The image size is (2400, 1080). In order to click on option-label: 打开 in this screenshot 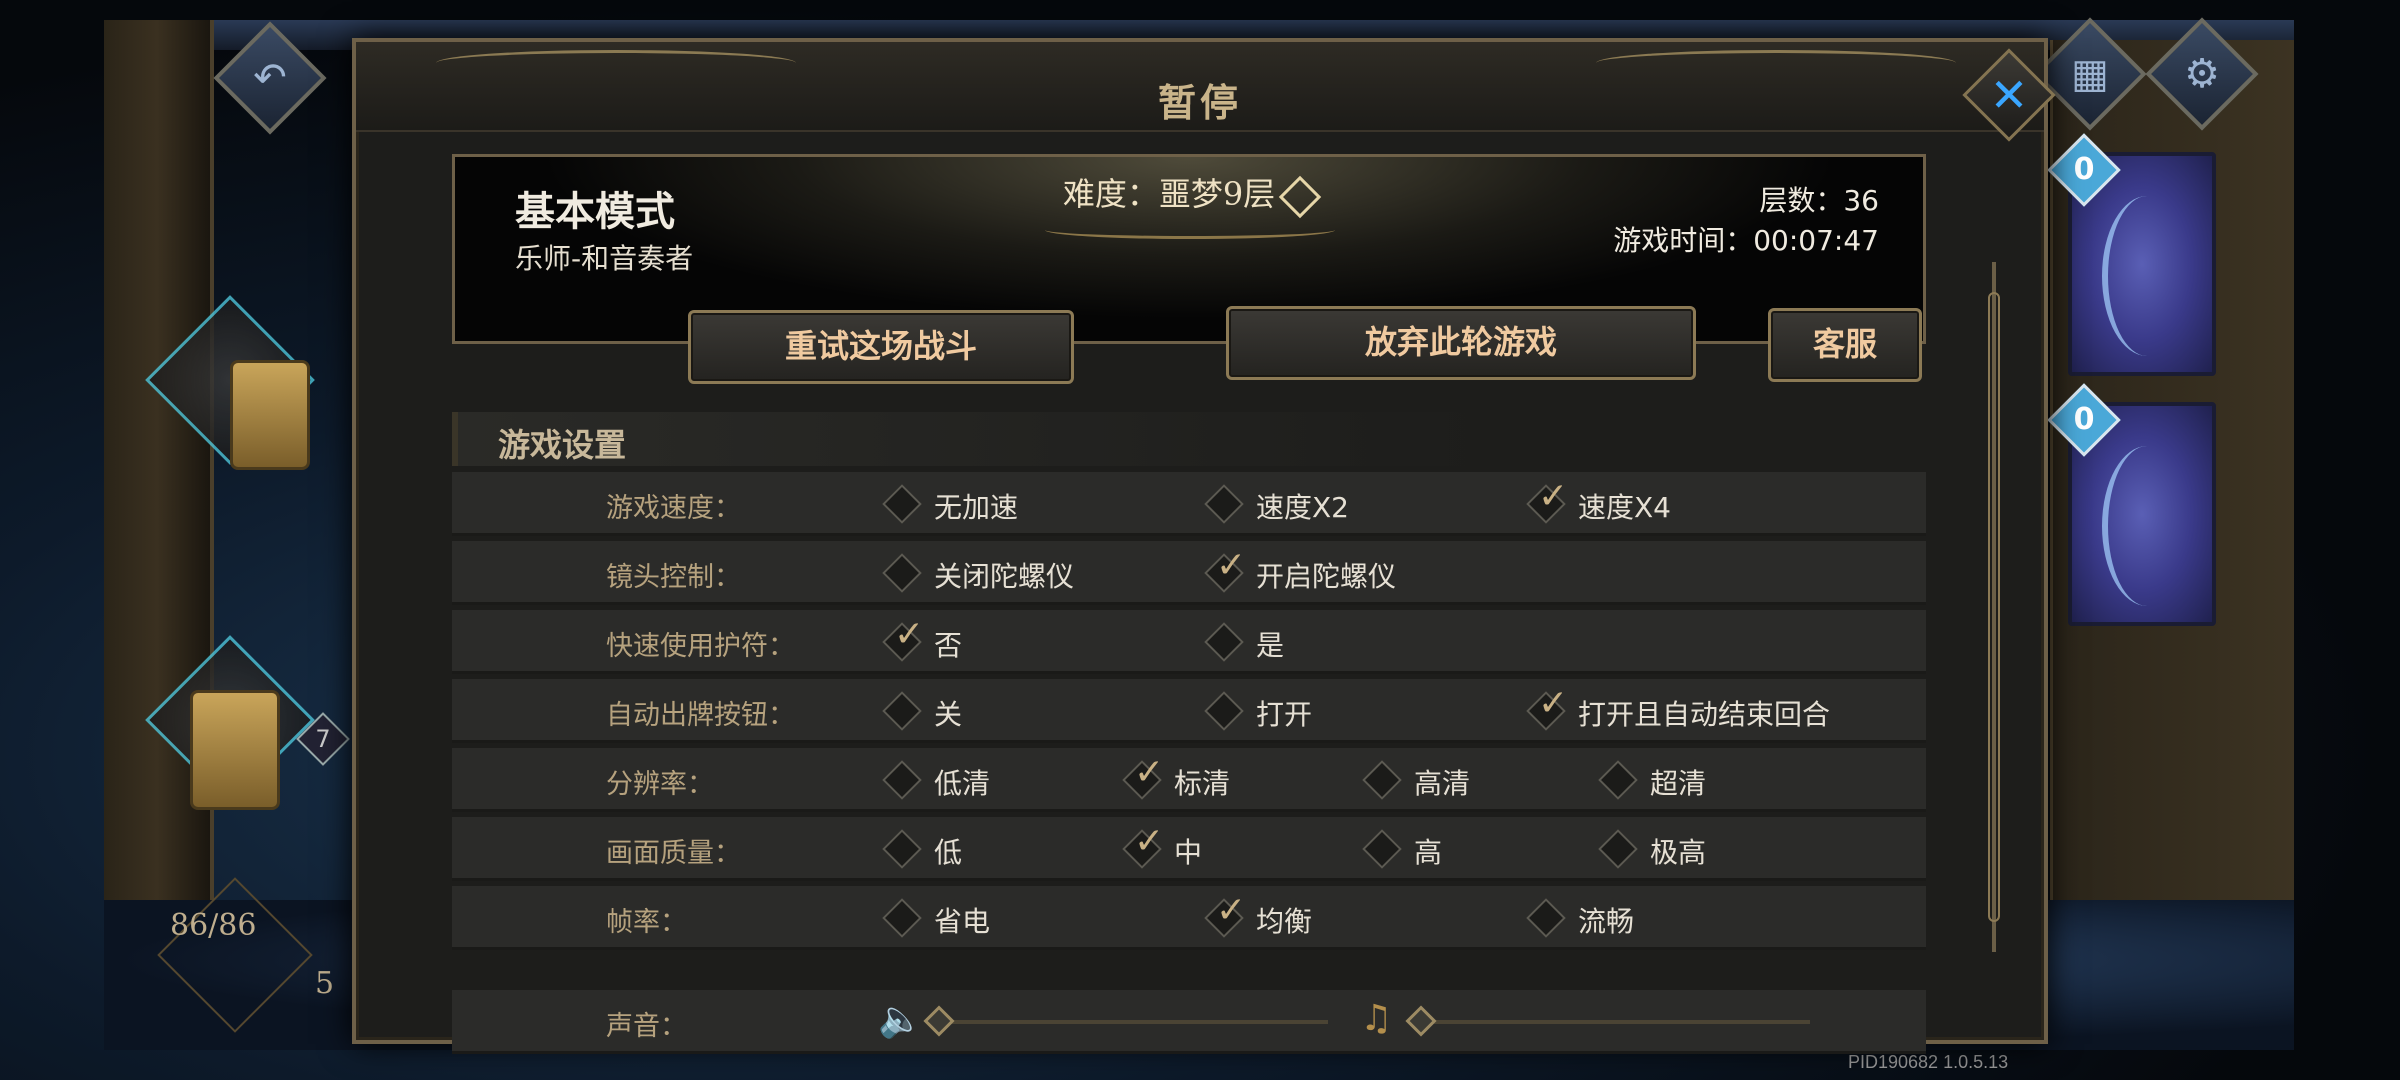, I will do `click(1284, 714)`.